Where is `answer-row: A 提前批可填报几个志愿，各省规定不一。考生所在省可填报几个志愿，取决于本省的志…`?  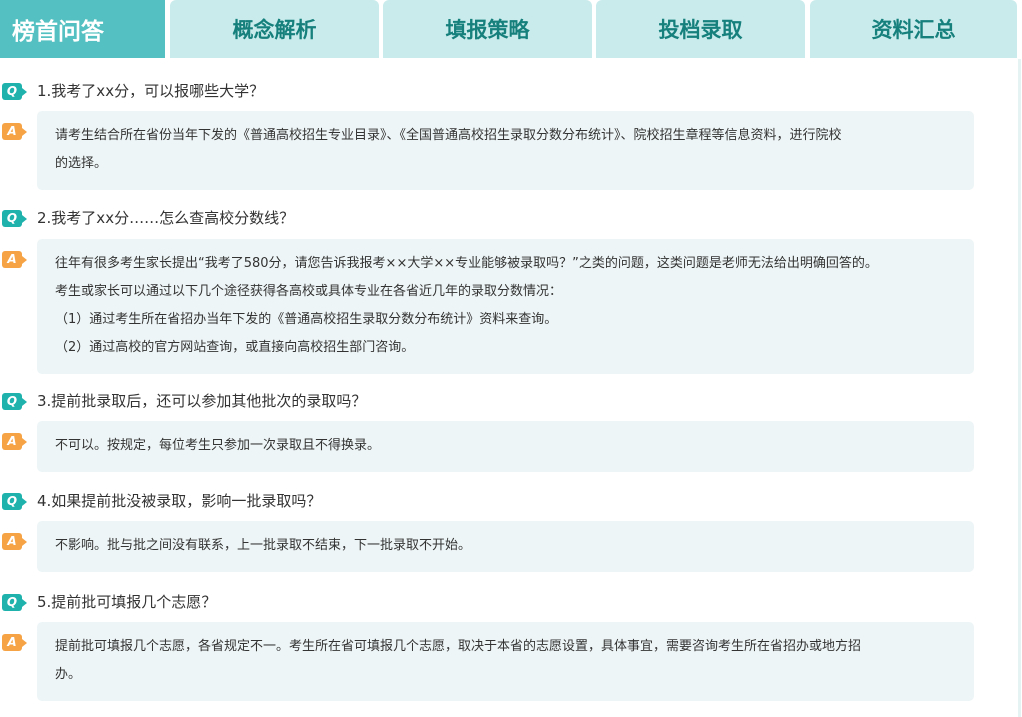 answer-row: A 提前批可填报几个志愿，各省规定不一。考生所在省可填报几个志愿，取决于本省的志… is located at coordinates (500, 661).